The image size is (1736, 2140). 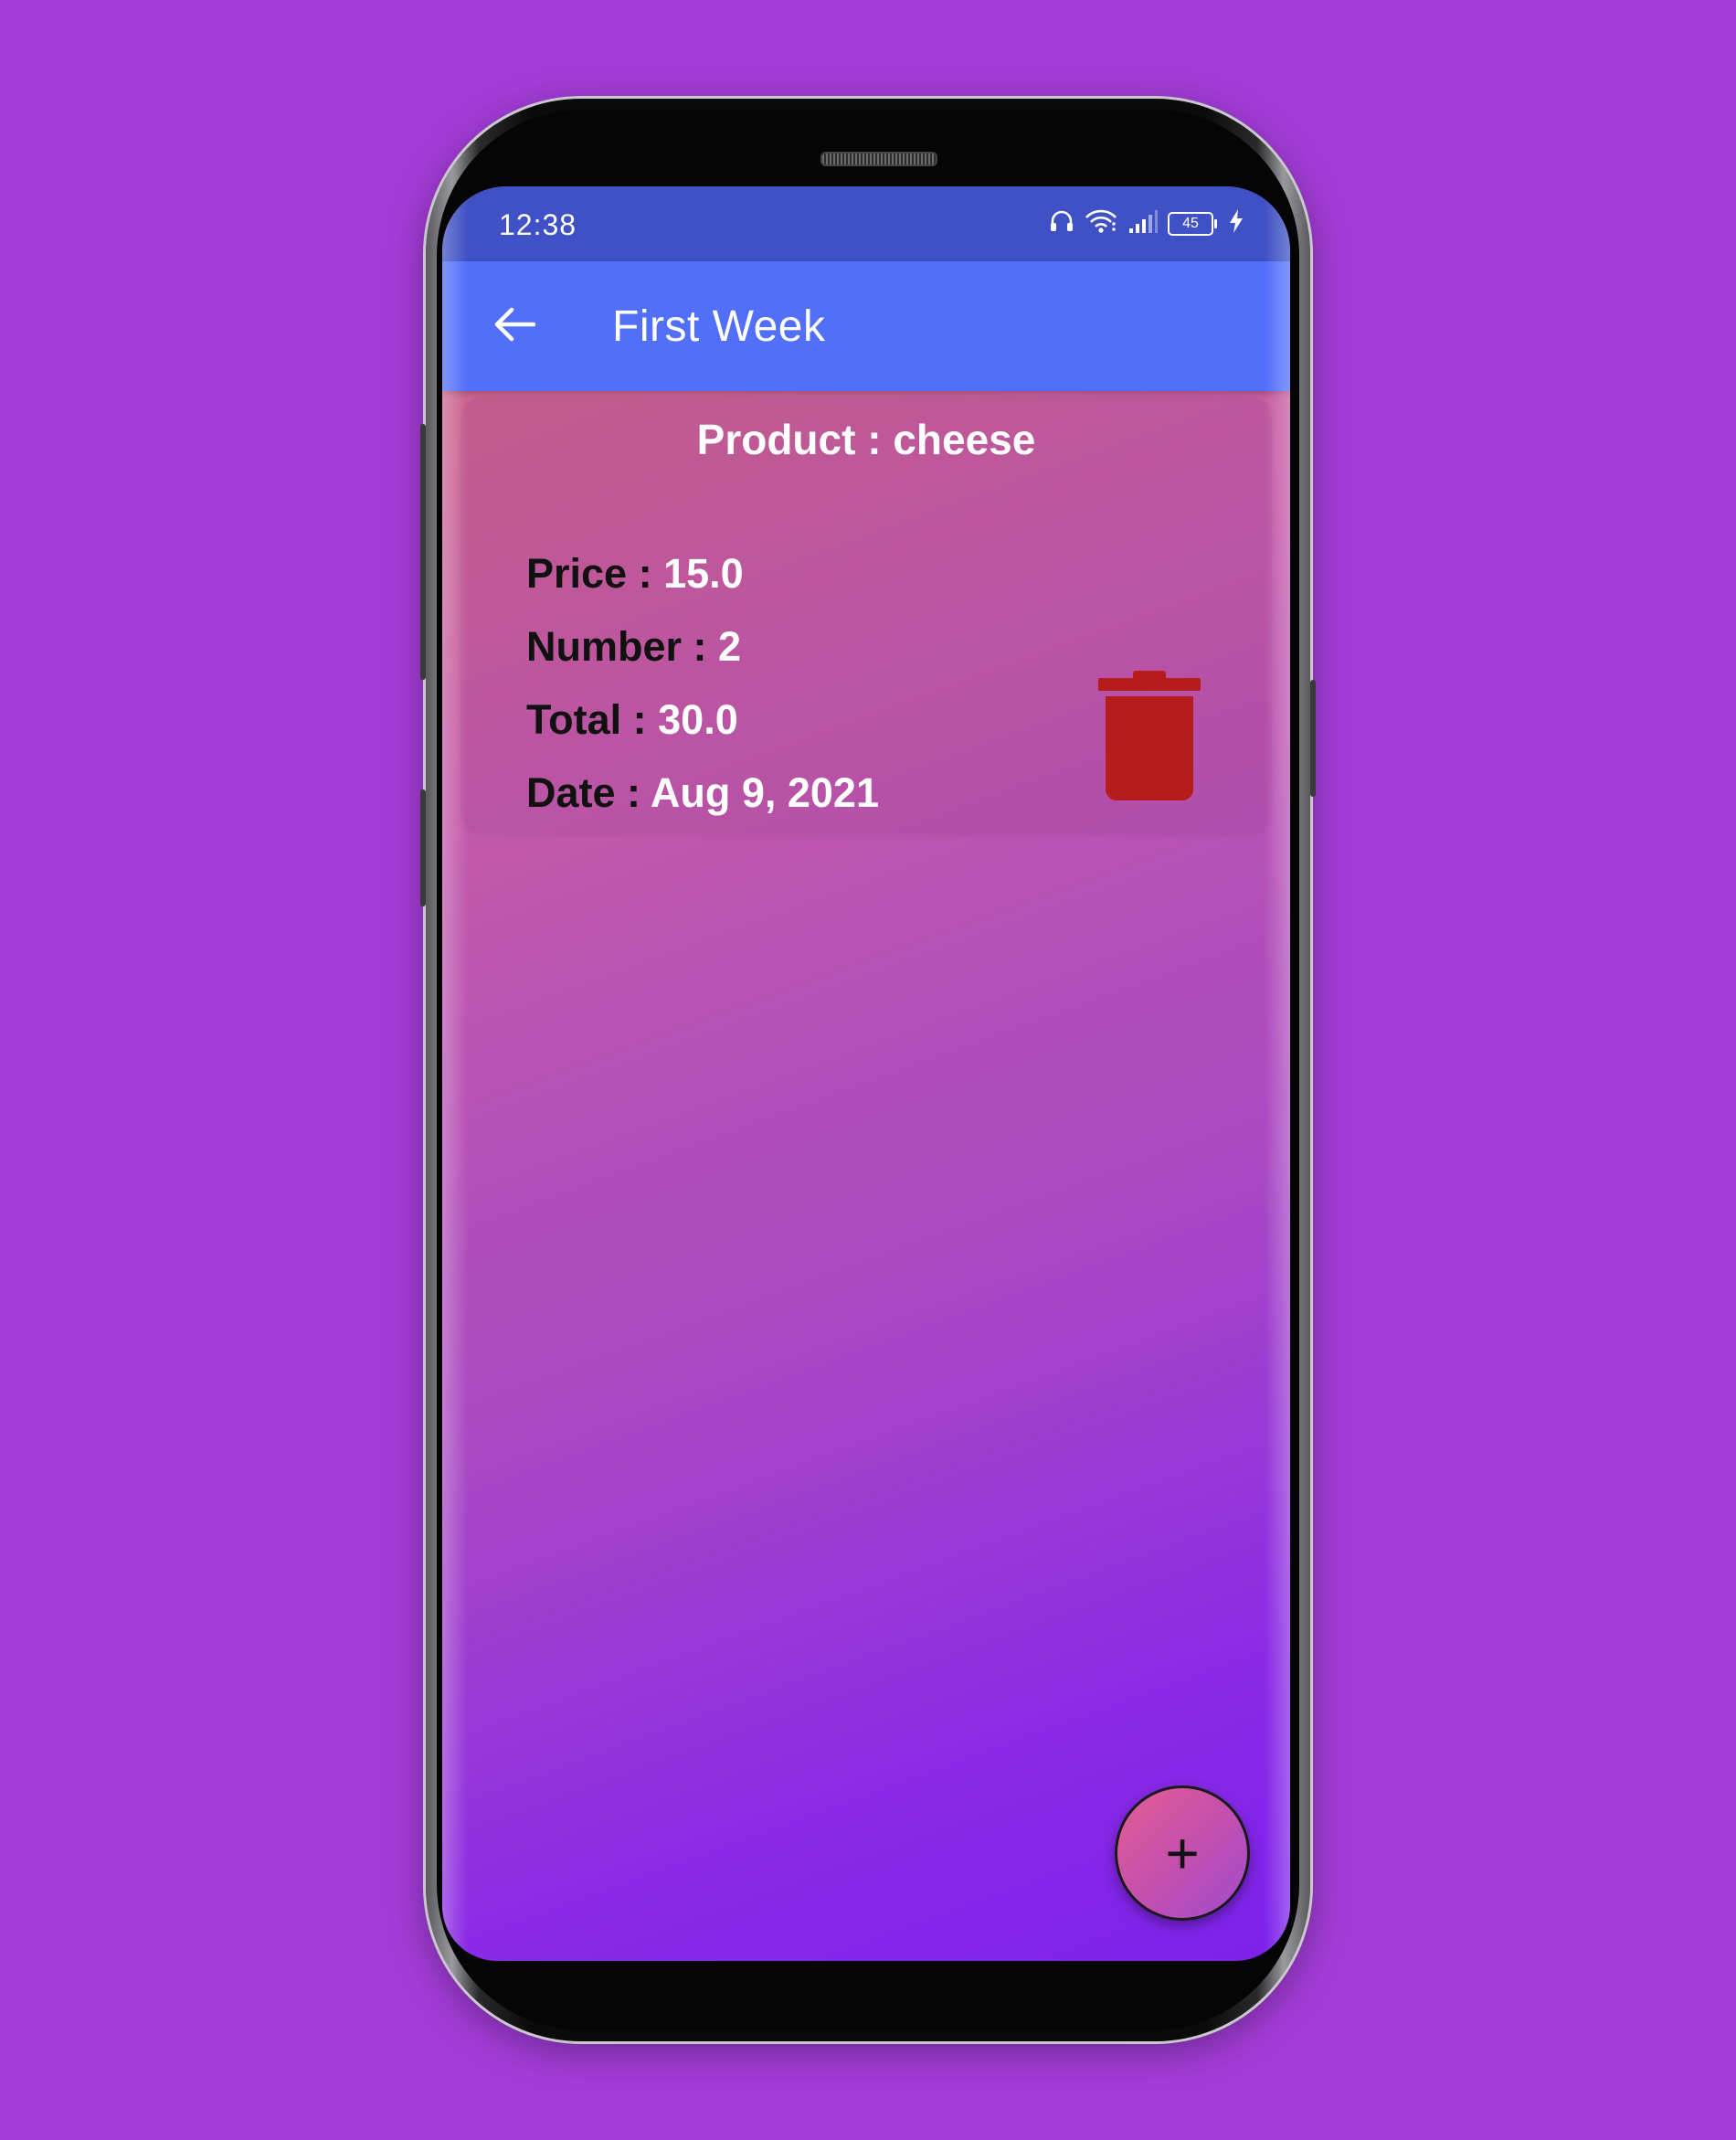 I want to click on bixby-button, so click(x=423, y=847).